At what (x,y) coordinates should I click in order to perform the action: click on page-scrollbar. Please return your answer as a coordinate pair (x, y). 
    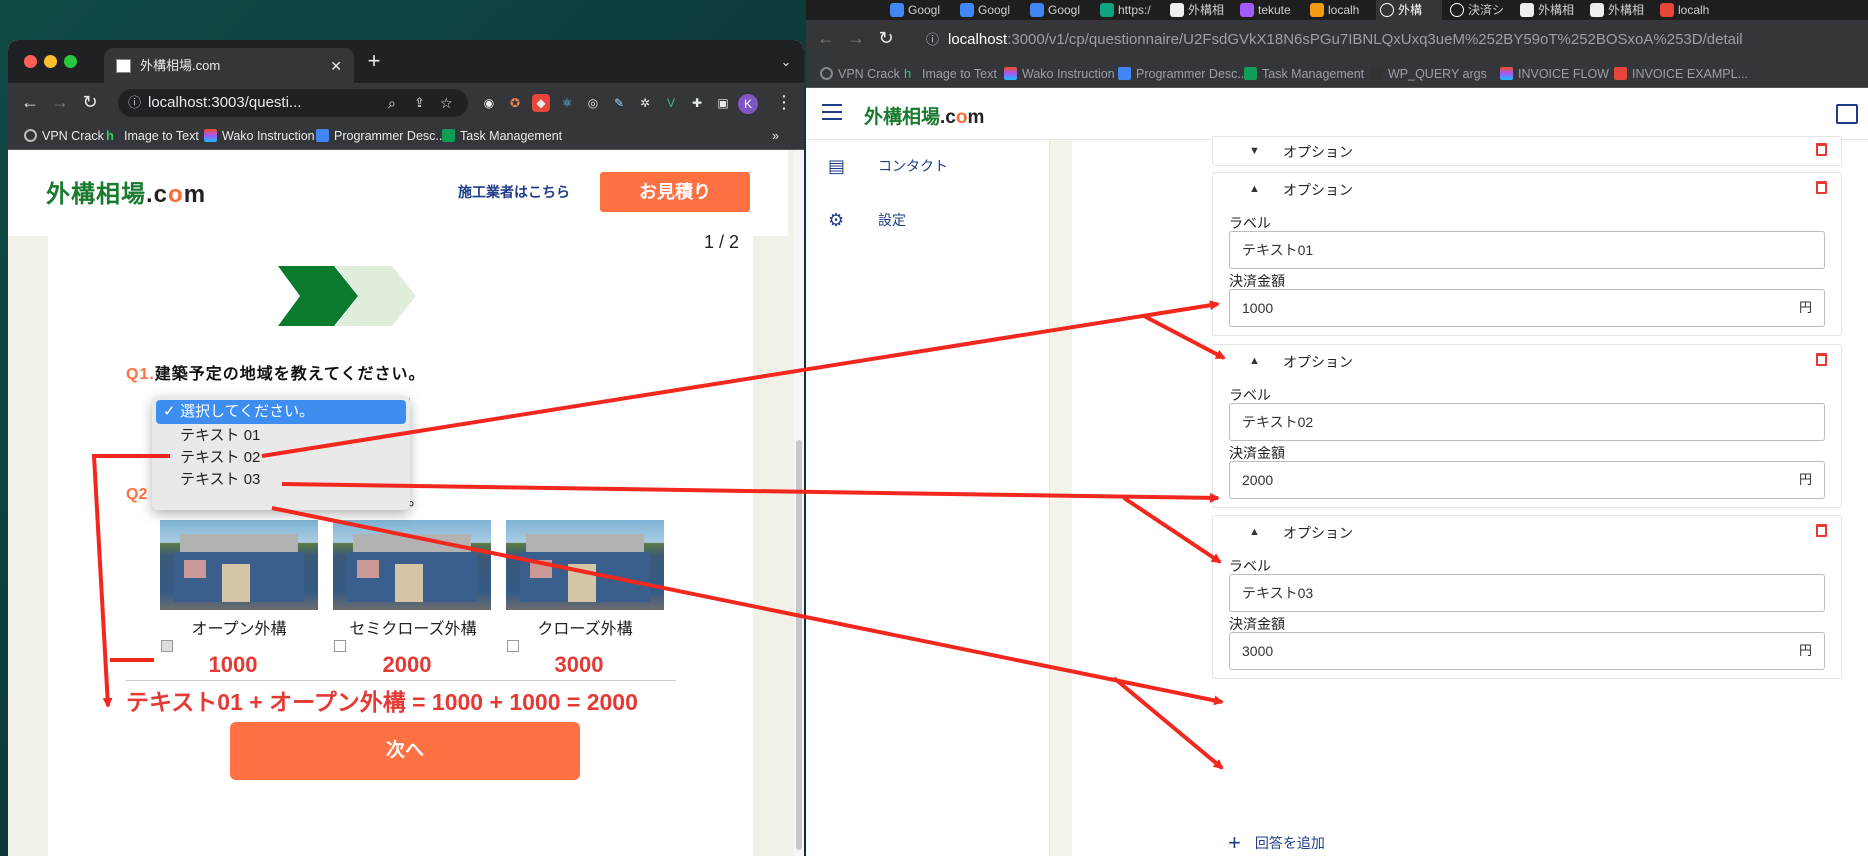
    Looking at the image, I should click on (799, 503).